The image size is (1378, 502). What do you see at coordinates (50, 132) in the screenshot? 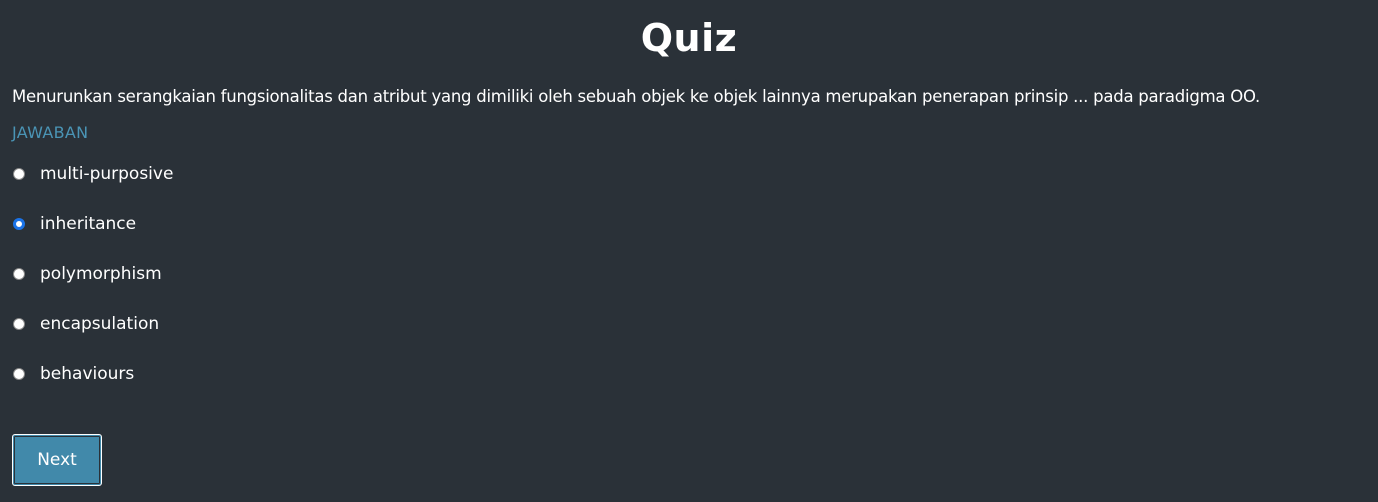
I see `answer-heading: JAWABAN` at bounding box center [50, 132].